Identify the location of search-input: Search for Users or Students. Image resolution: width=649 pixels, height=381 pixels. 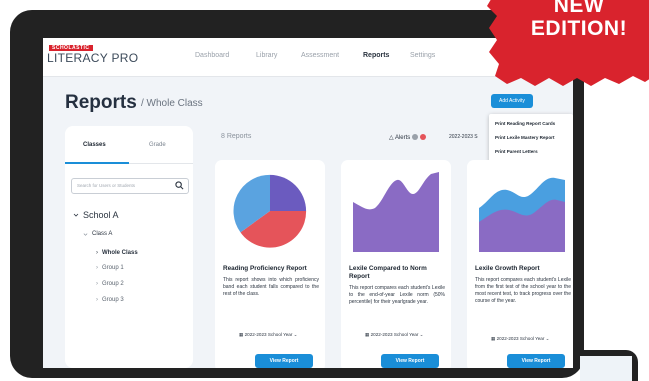
(130, 186).